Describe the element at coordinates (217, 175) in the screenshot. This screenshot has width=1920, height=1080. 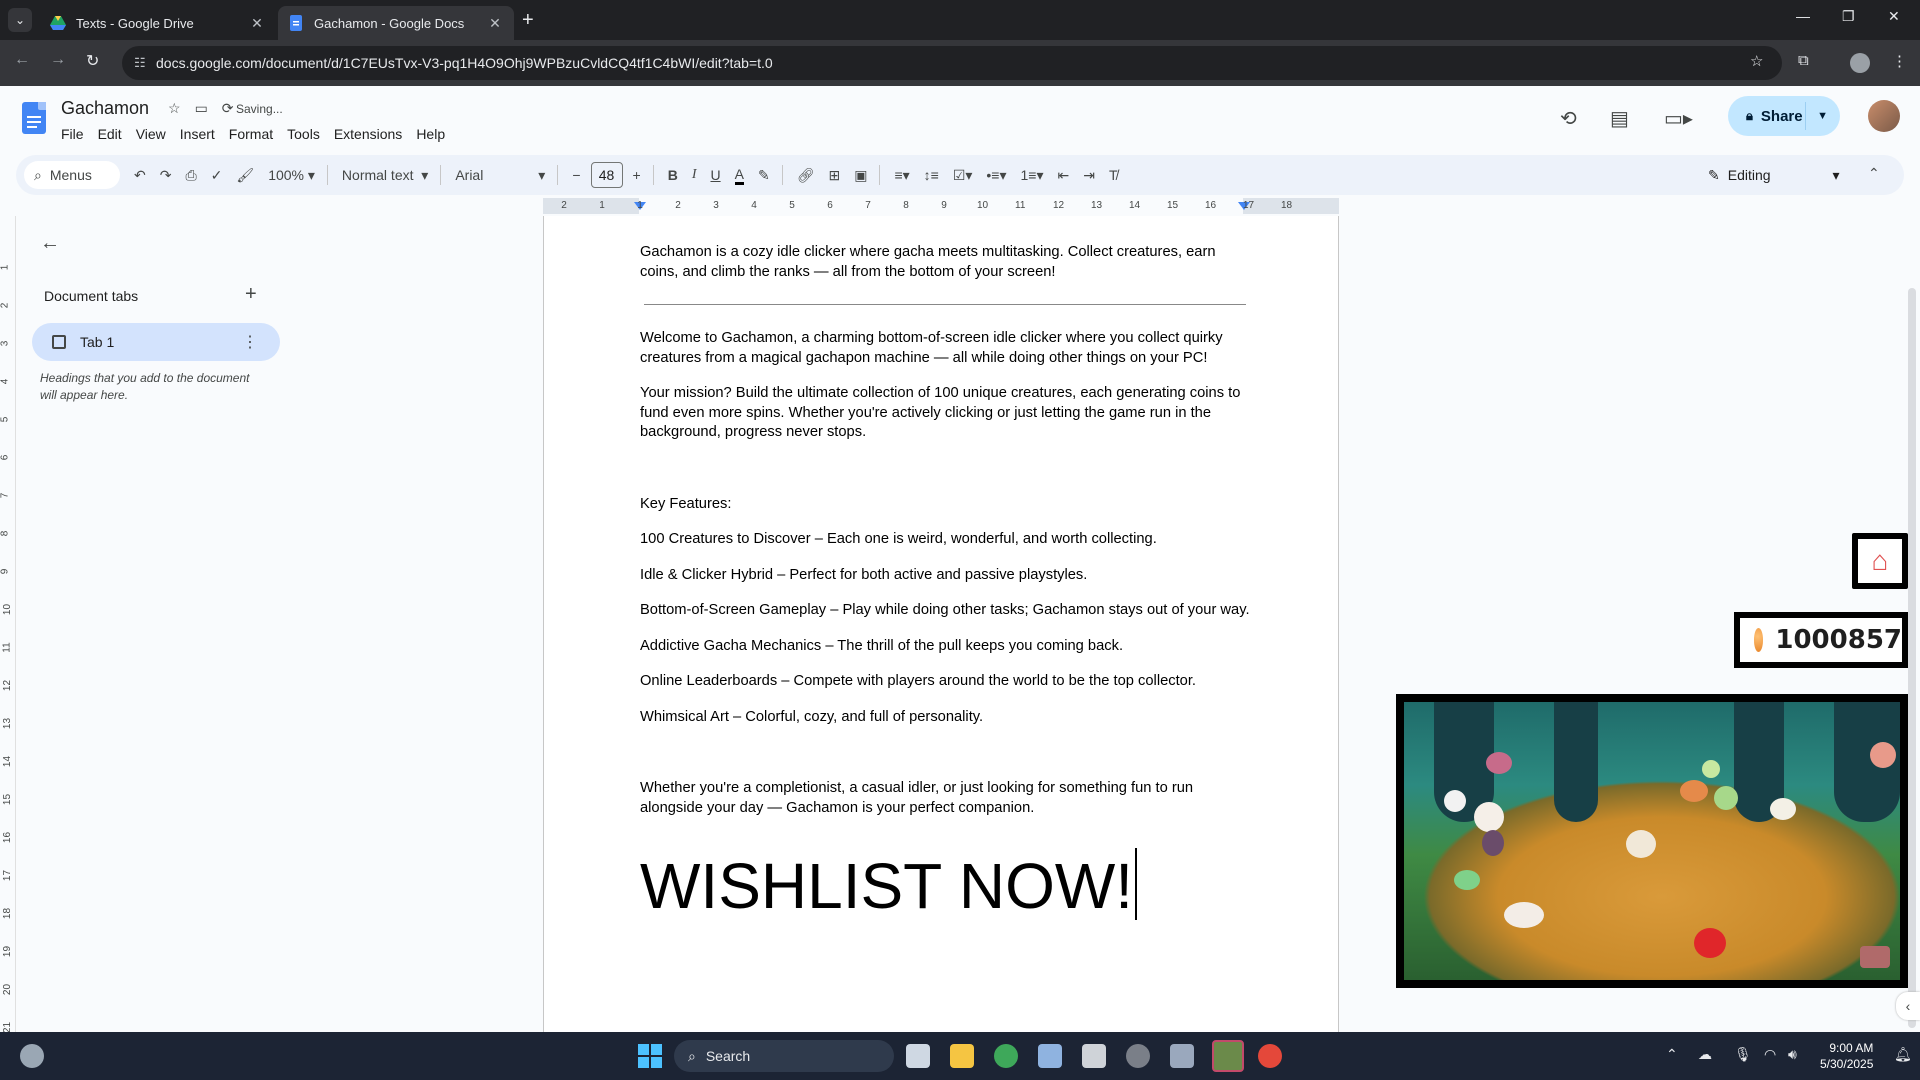
I see `spellcheck-icon: ✓` at that location.